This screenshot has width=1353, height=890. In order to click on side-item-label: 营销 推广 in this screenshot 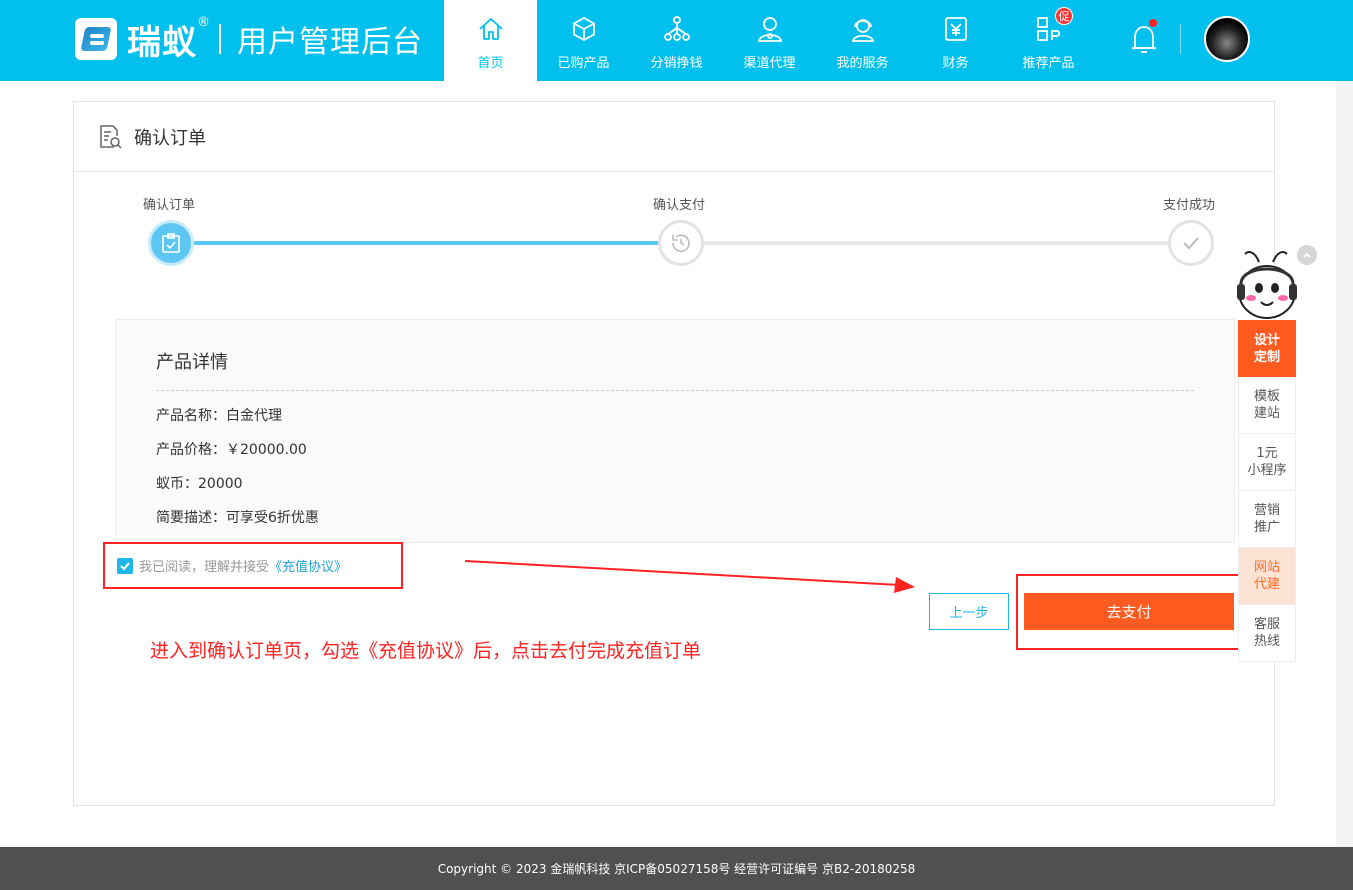, I will do `click(1266, 519)`.